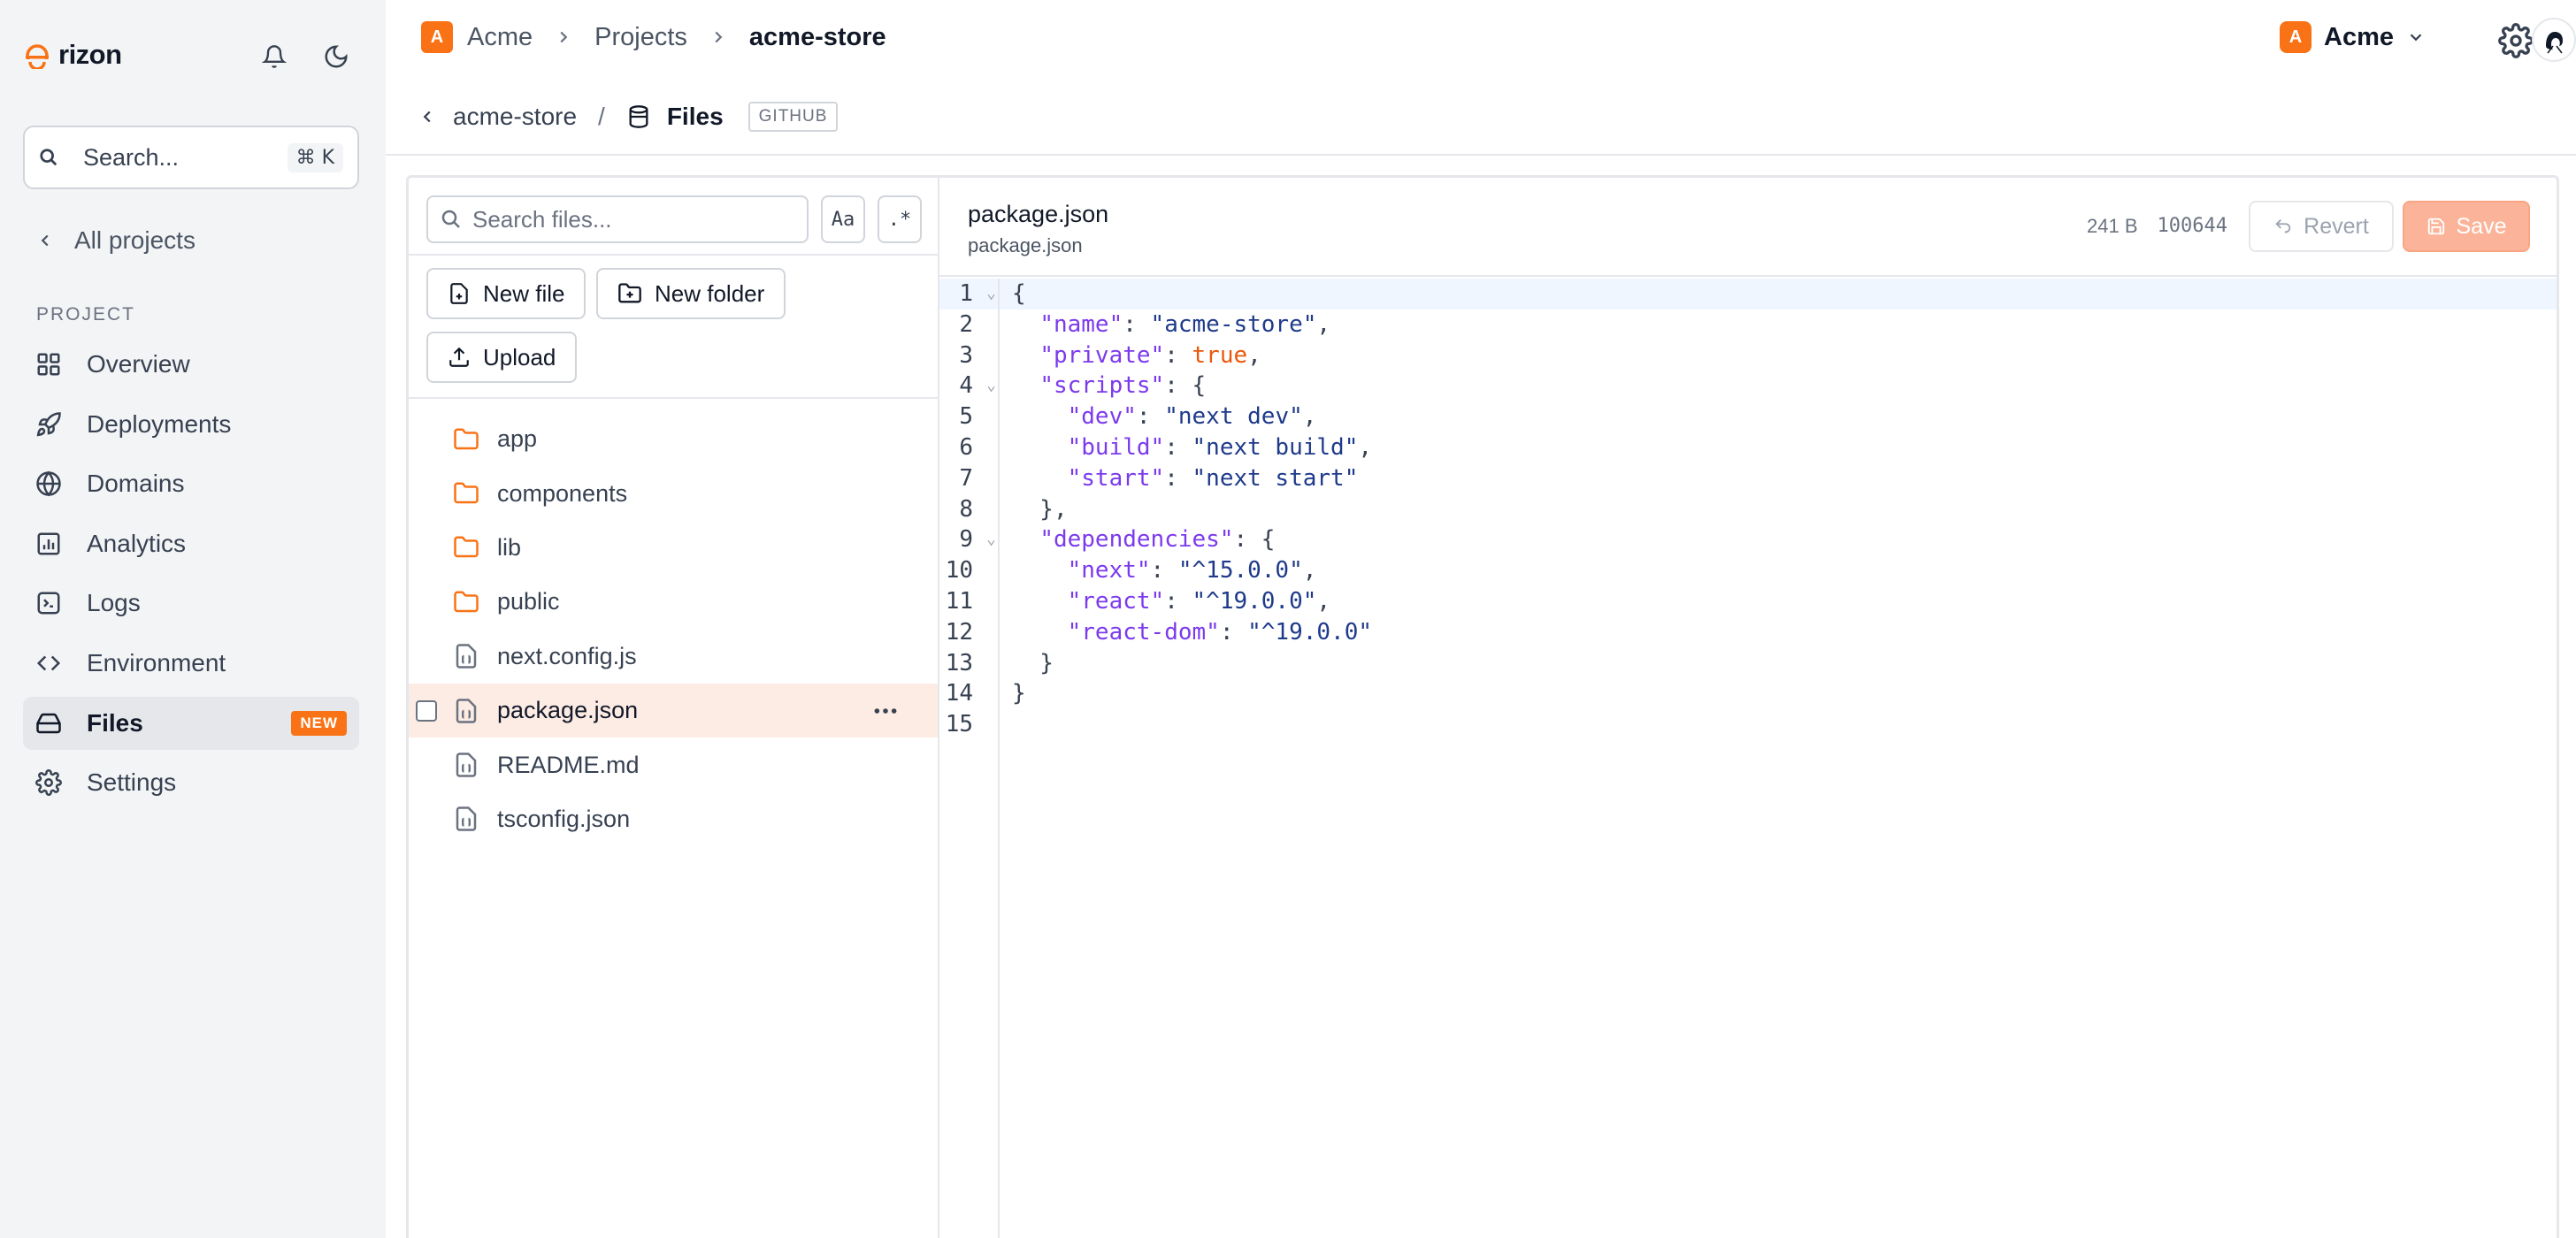 The image size is (2576, 1238). I want to click on tree-row-folder: public, so click(673, 602).